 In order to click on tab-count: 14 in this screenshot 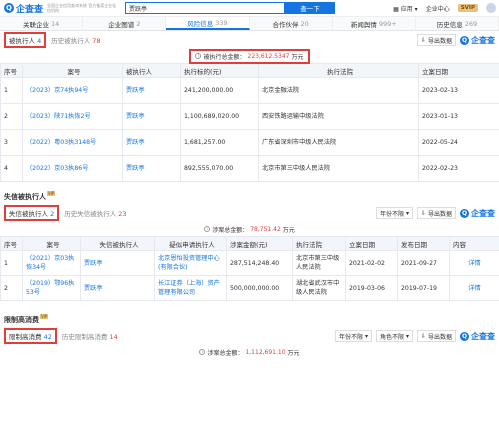, I will do `click(55, 23)`.